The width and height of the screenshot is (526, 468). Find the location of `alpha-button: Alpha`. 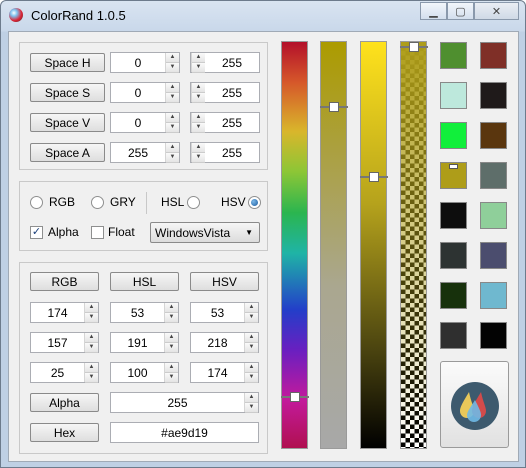

alpha-button: Alpha is located at coordinates (64, 402).